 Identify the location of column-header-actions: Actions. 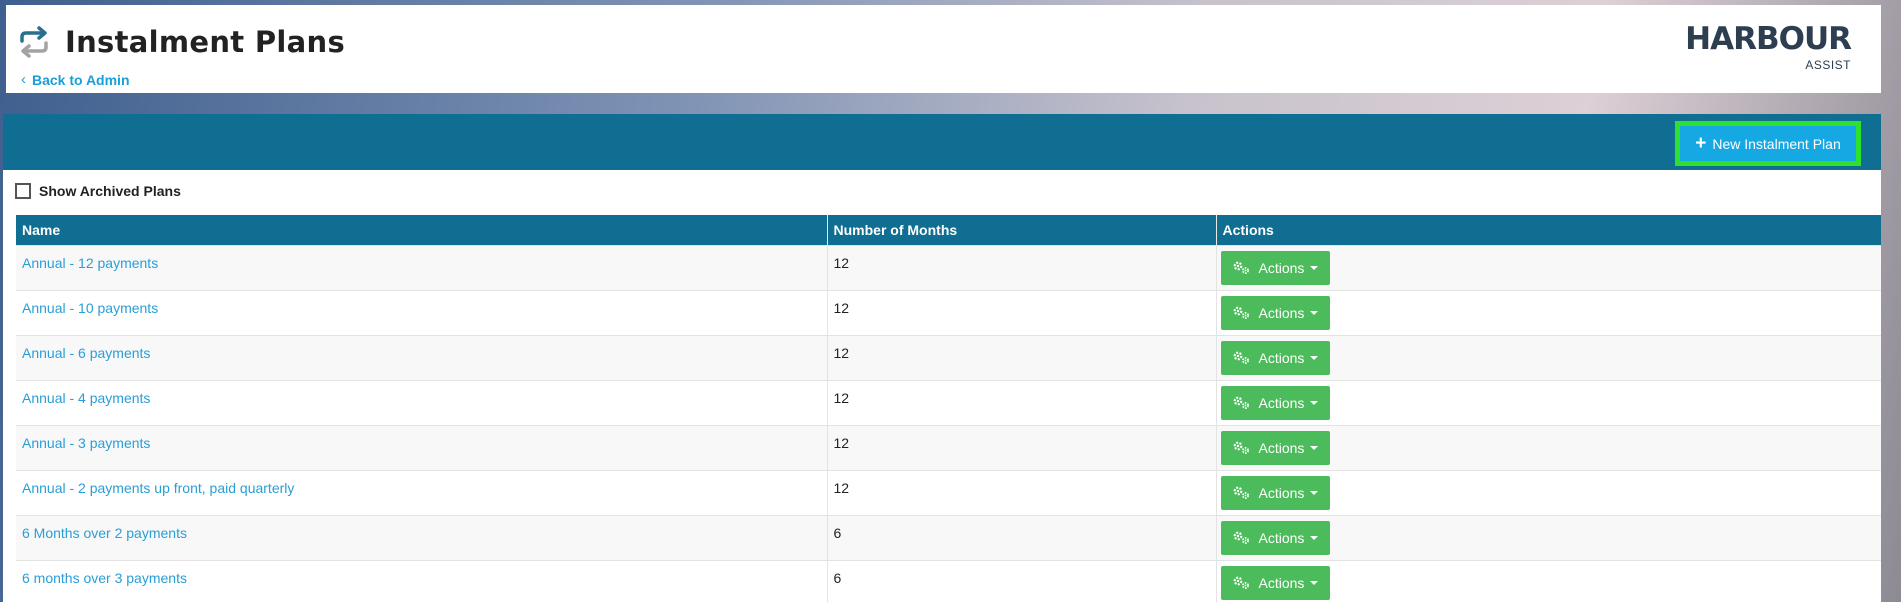
(1548, 230).